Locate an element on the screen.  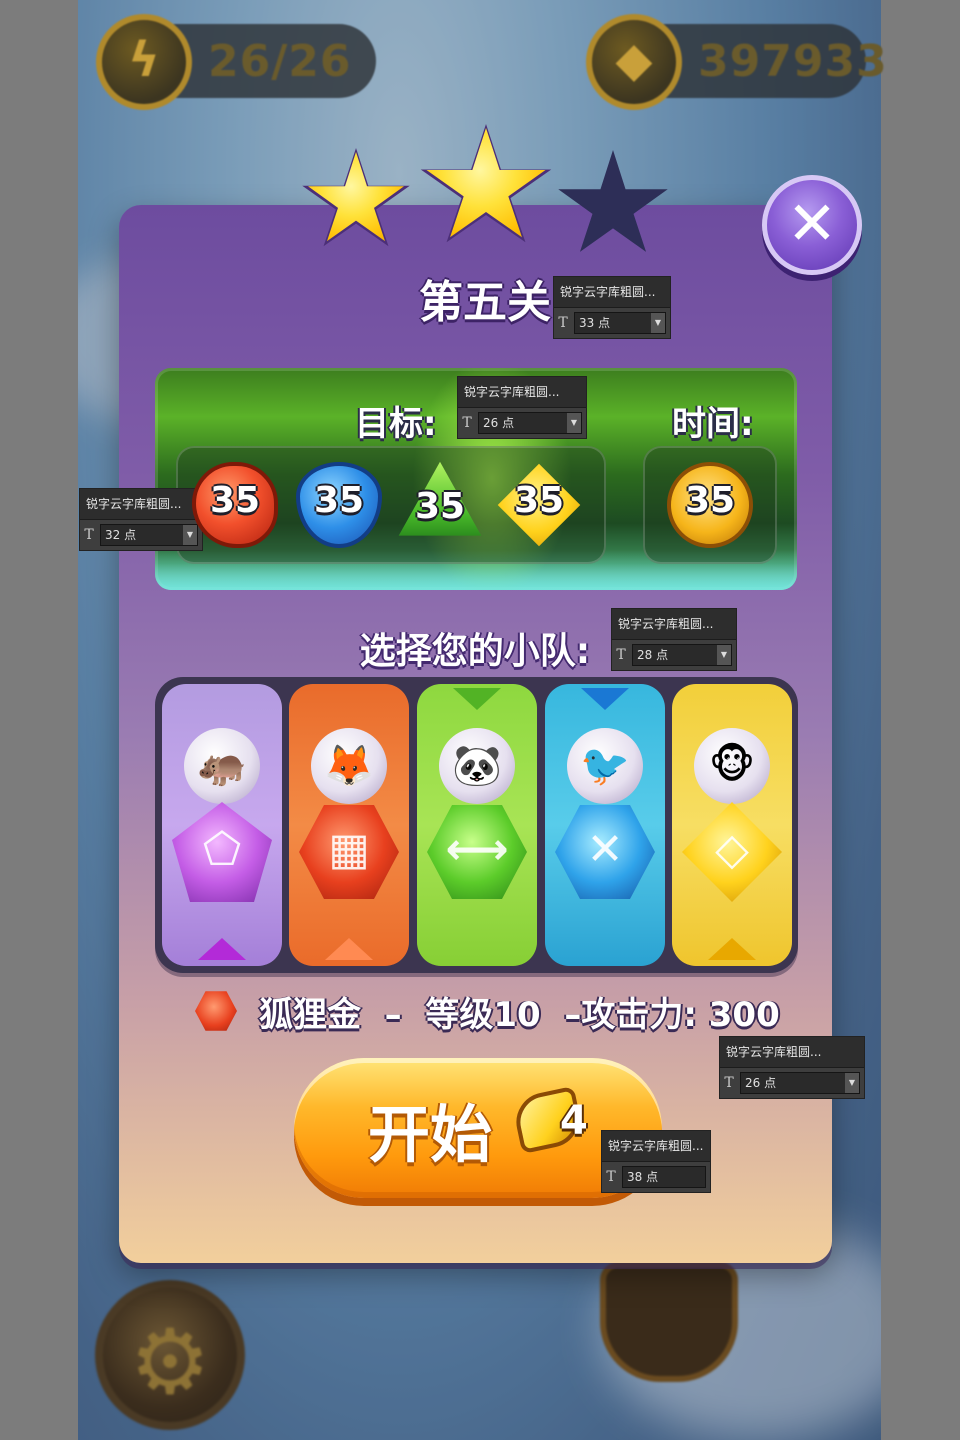
team-slot-fox: 🦊 ▦ is located at coordinates (349, 825).